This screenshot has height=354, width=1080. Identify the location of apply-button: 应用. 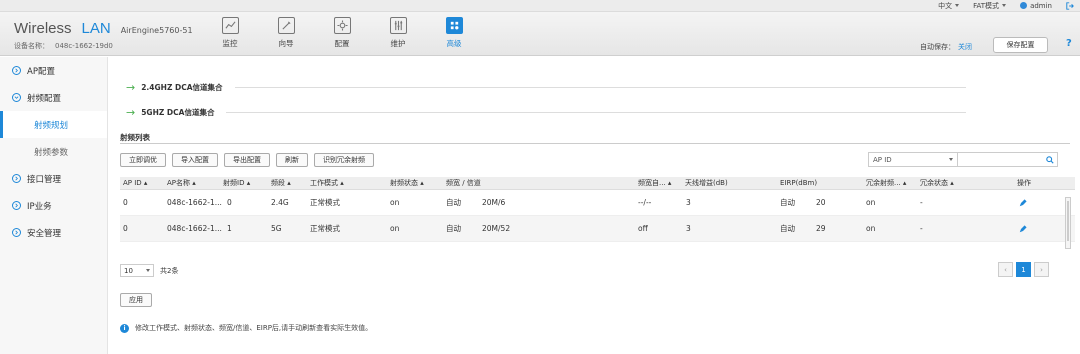
(136, 300).